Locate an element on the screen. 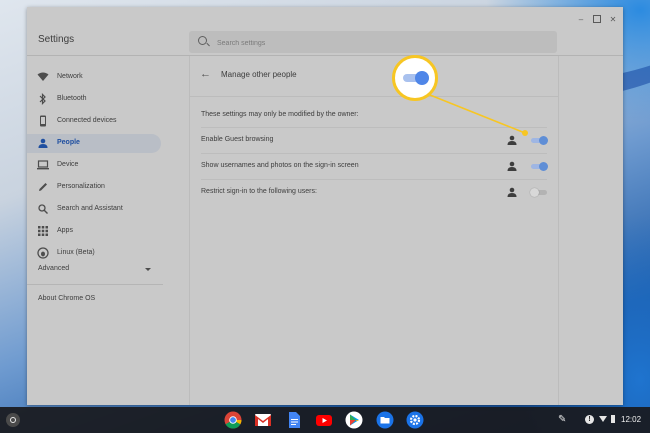 Image resolution: width=650 pixels, height=433 pixels. shelf: ✎ ! 12:02 is located at coordinates (325, 420).